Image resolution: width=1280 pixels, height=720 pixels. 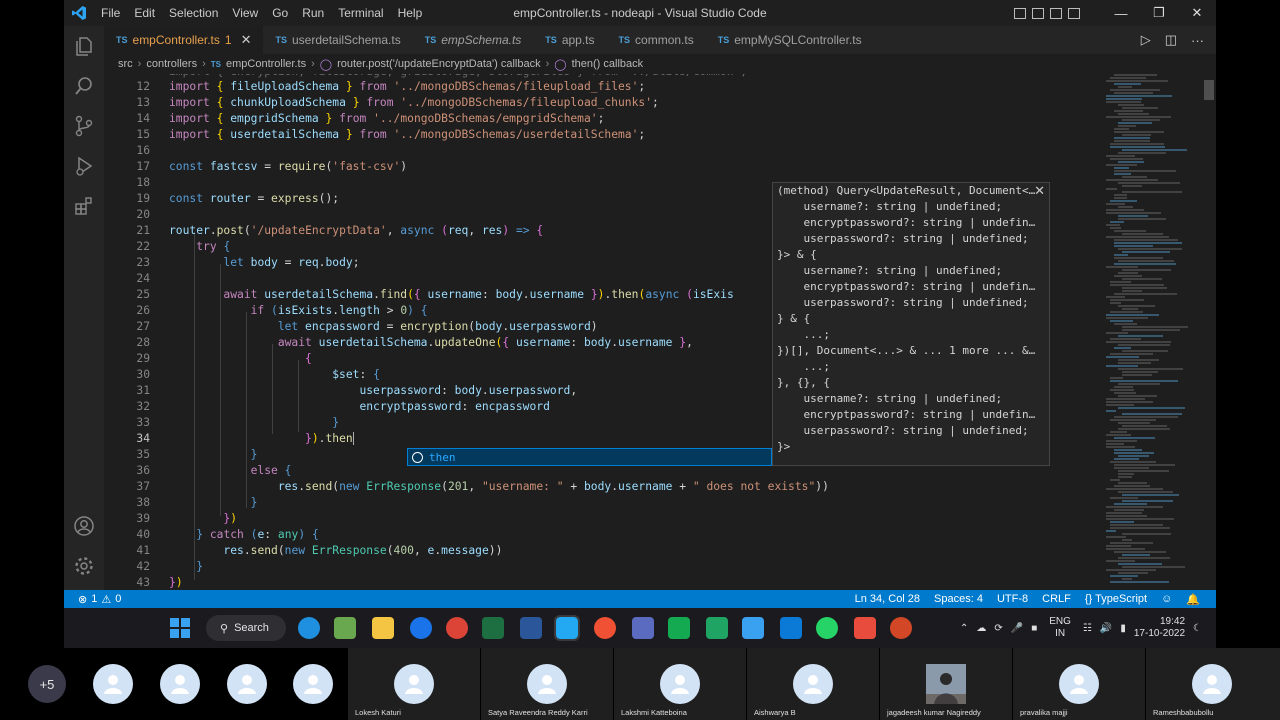 What do you see at coordinates (266, 64) in the screenshot?
I see `breadcrumb-file: empController.ts` at bounding box center [266, 64].